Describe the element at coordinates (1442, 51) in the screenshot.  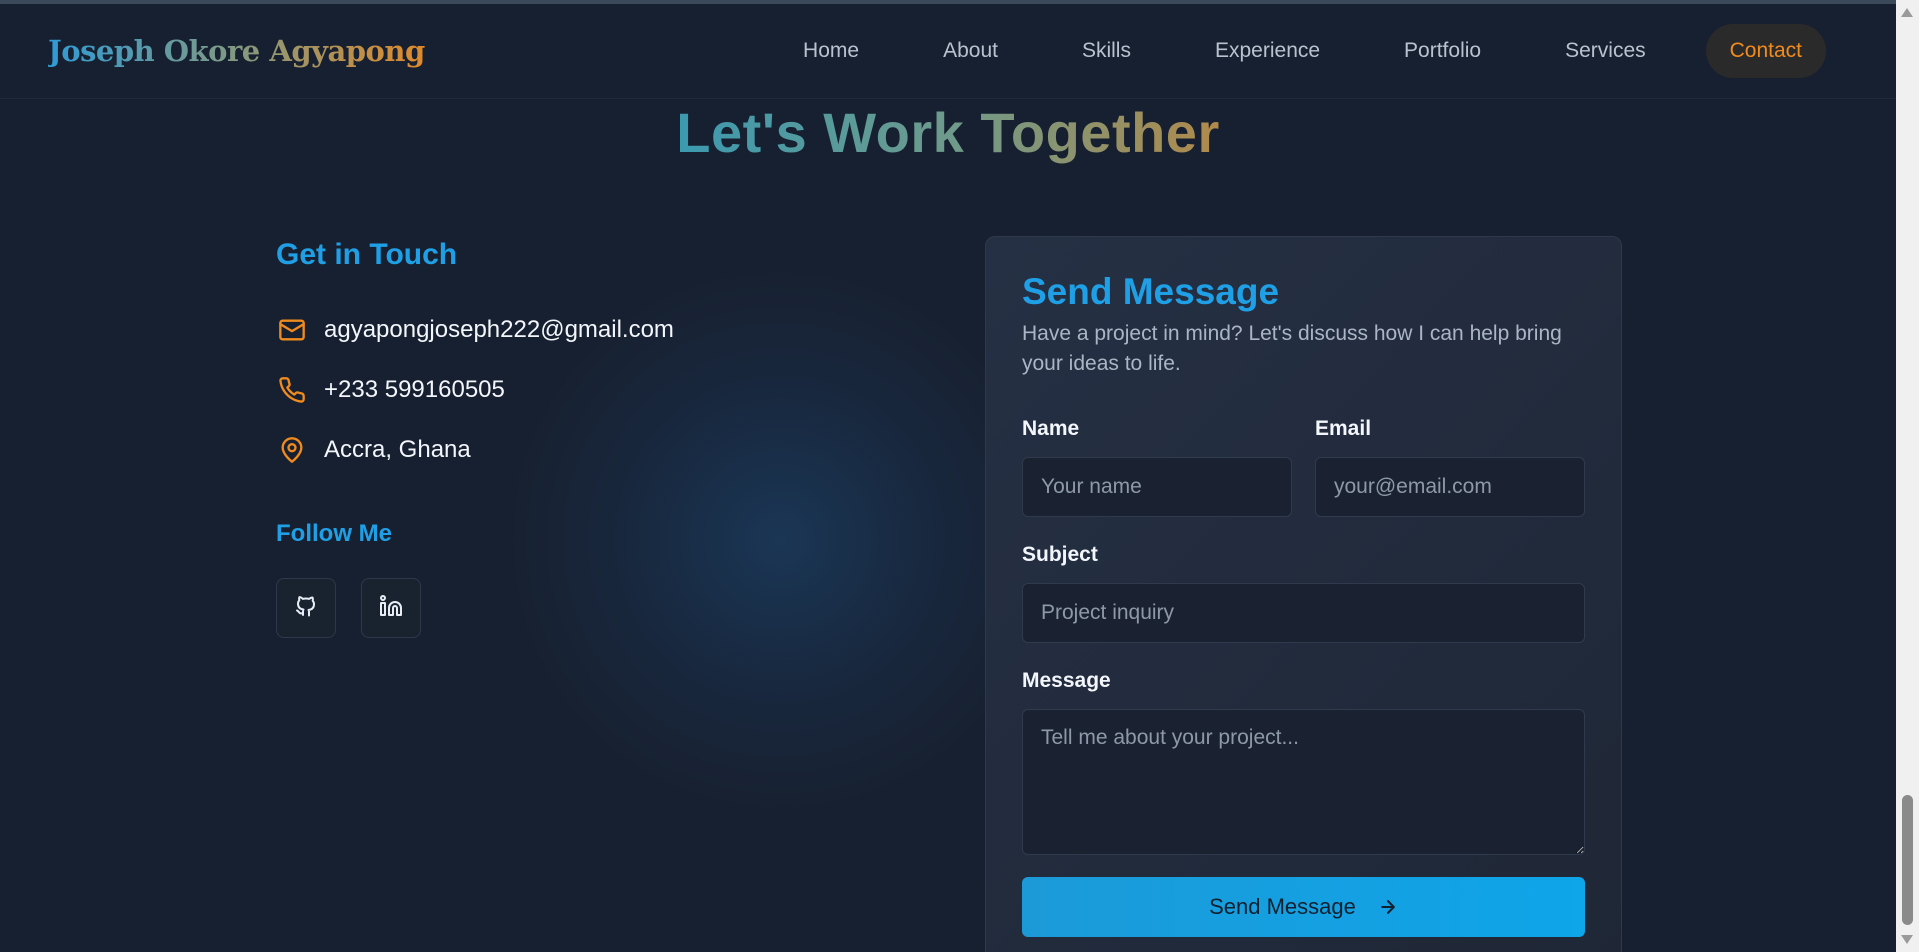
I see `nav-portfolio: Portfolio` at that location.